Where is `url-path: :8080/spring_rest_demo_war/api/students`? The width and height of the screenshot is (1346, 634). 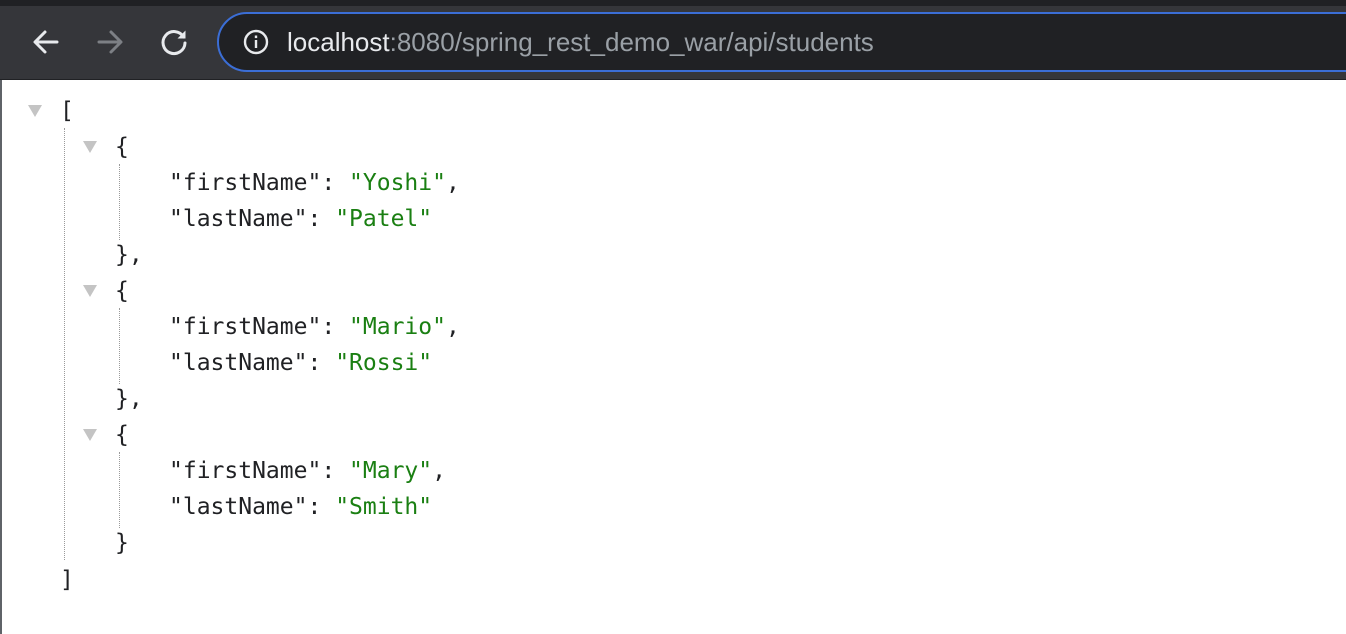
url-path: :8080/spring_rest_demo_war/api/students is located at coordinates (631, 42).